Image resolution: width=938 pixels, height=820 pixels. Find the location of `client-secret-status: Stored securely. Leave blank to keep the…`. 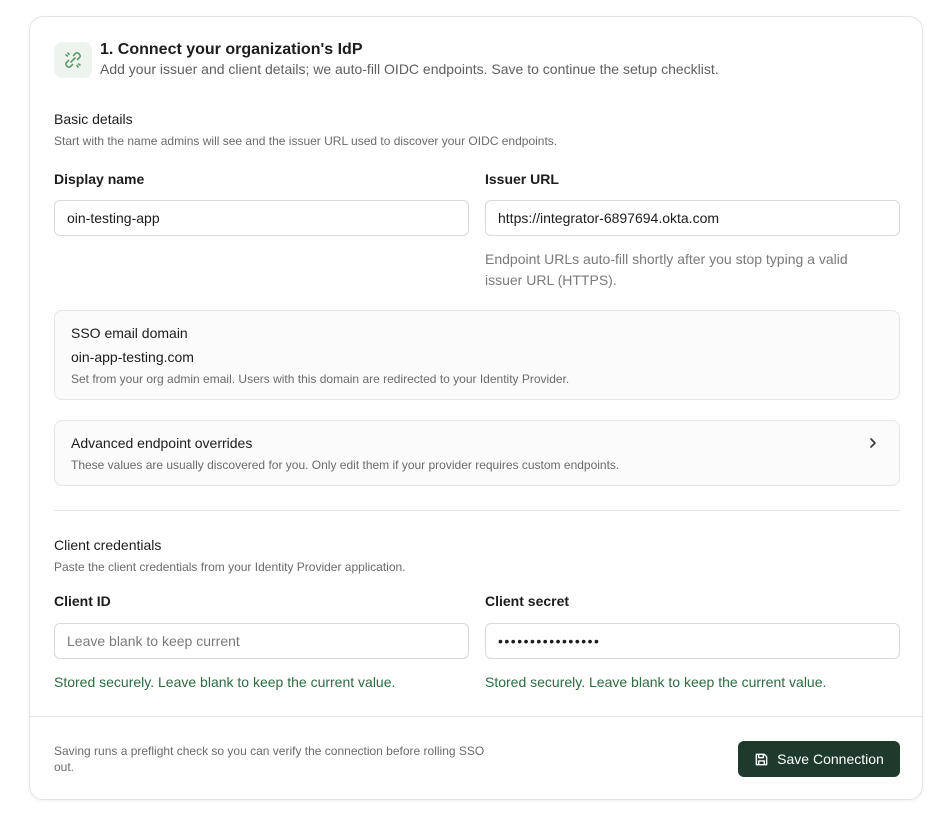

client-secret-status: Stored securely. Leave blank to keep the… is located at coordinates (656, 682).